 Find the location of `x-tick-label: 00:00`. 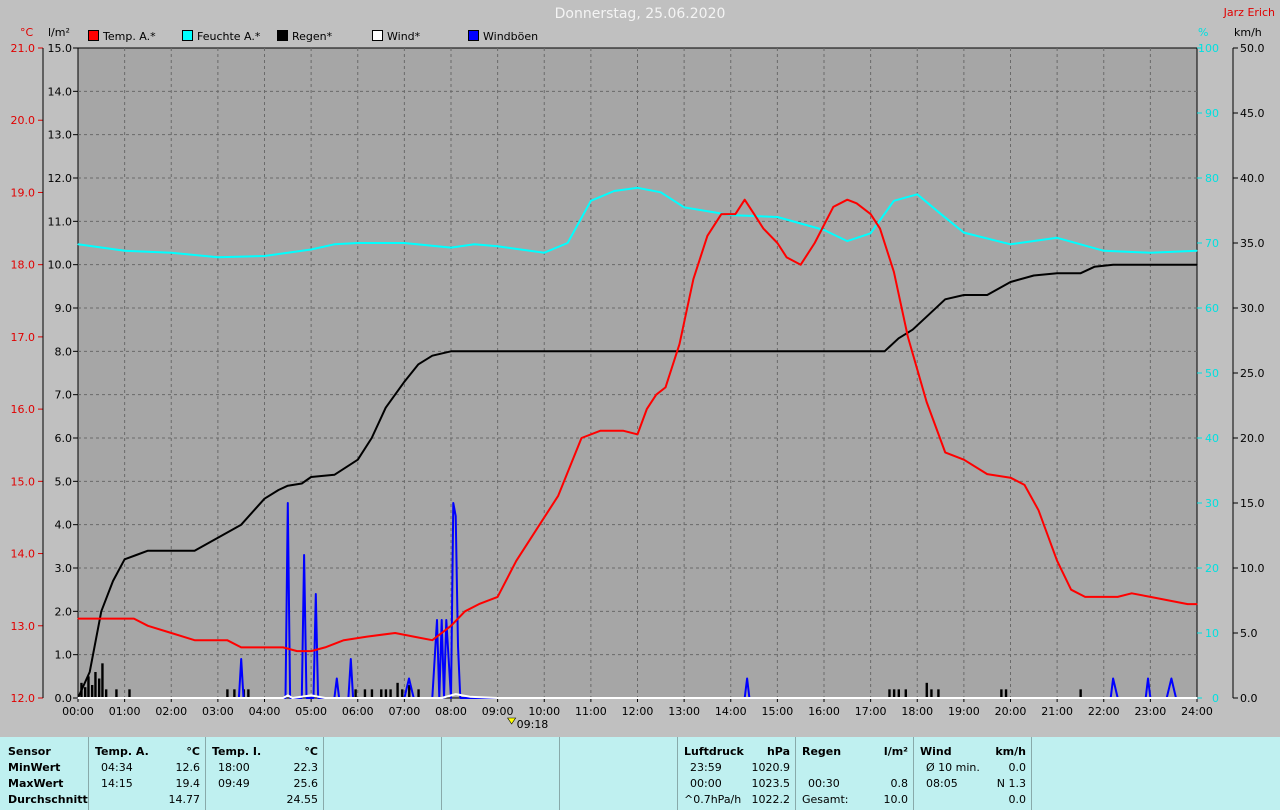

x-tick-label: 00:00 is located at coordinates (78, 711).